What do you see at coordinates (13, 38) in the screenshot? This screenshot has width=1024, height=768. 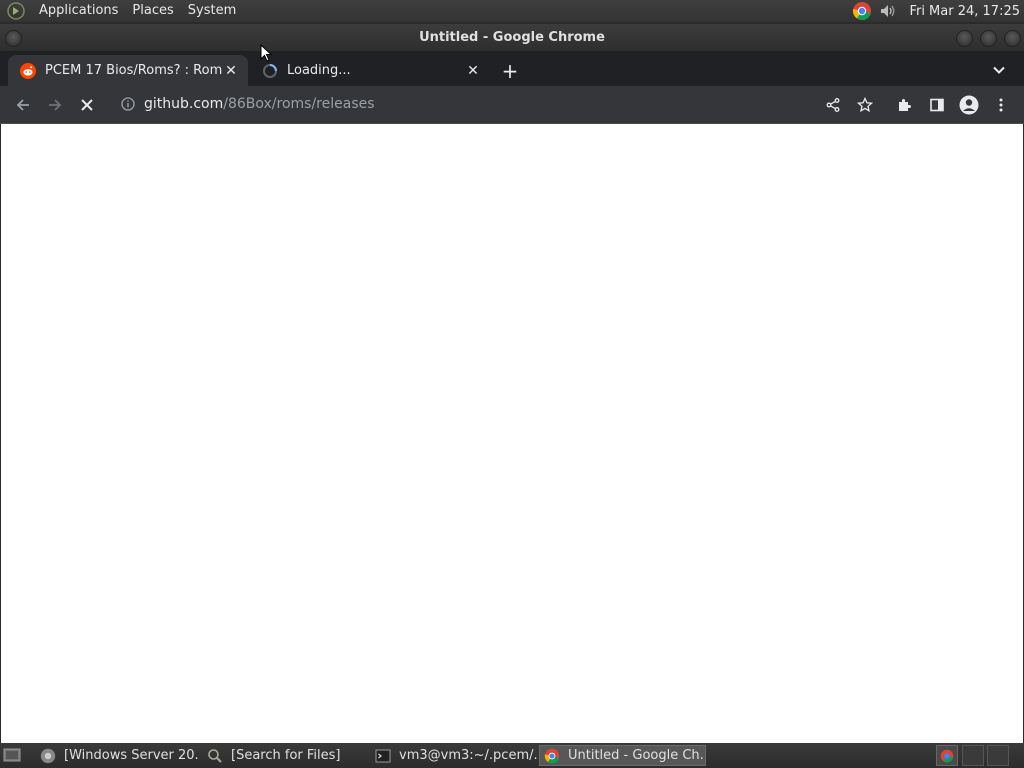 I see `window-menu-button` at bounding box center [13, 38].